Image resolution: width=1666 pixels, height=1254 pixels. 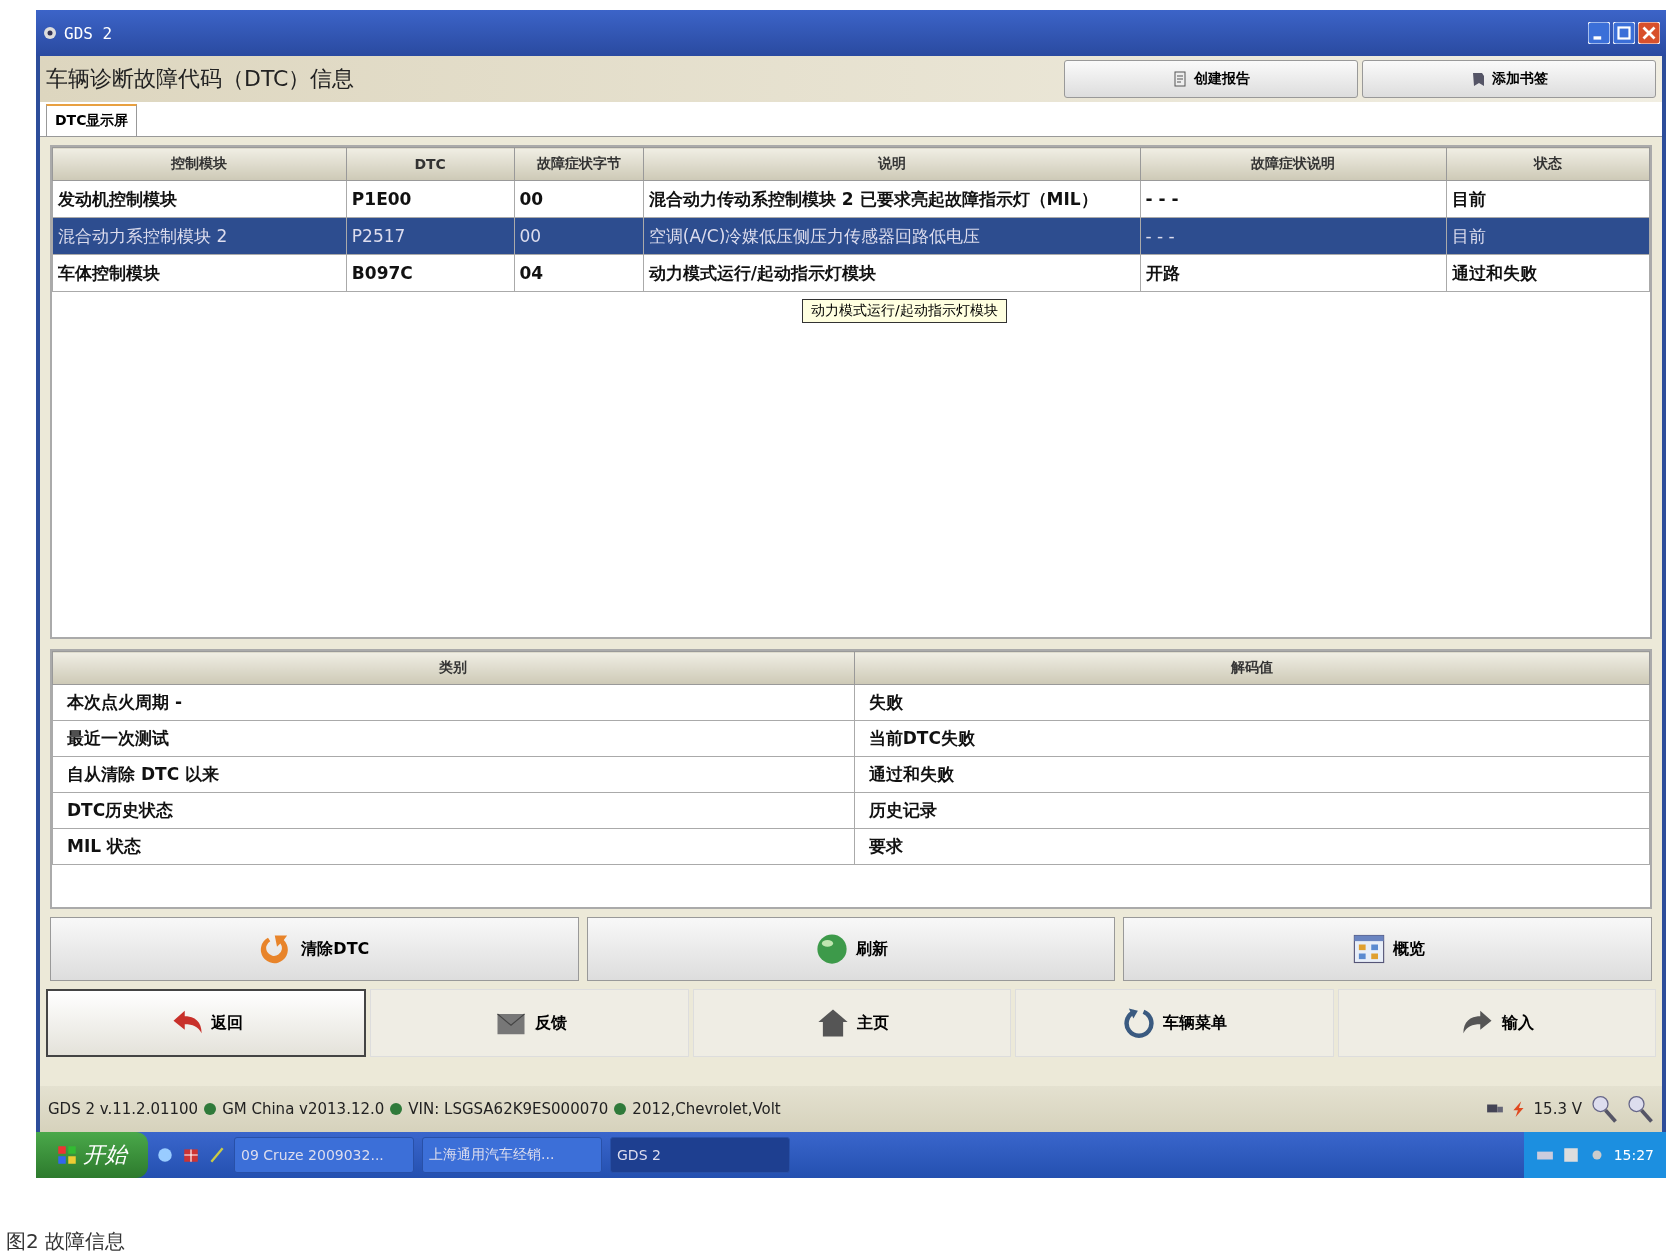 I want to click on close-icon, so click(x=1649, y=33).